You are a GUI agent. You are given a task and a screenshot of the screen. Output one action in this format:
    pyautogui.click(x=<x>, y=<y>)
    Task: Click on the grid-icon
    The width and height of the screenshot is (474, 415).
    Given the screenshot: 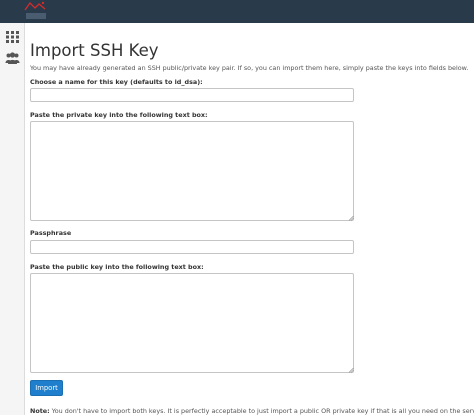 What is the action you would take?
    pyautogui.click(x=12, y=37)
    